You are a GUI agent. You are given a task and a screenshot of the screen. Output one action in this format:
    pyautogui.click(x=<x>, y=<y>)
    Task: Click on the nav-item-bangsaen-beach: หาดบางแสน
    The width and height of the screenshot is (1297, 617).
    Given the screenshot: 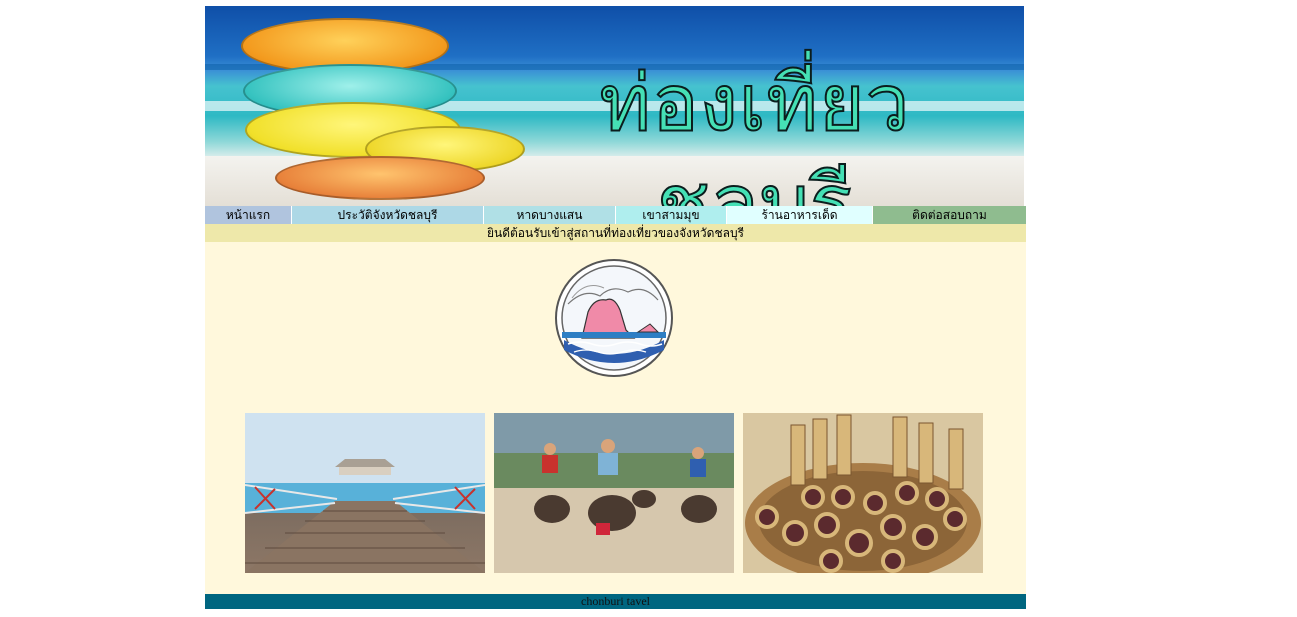 What is the action you would take?
    pyautogui.click(x=550, y=215)
    